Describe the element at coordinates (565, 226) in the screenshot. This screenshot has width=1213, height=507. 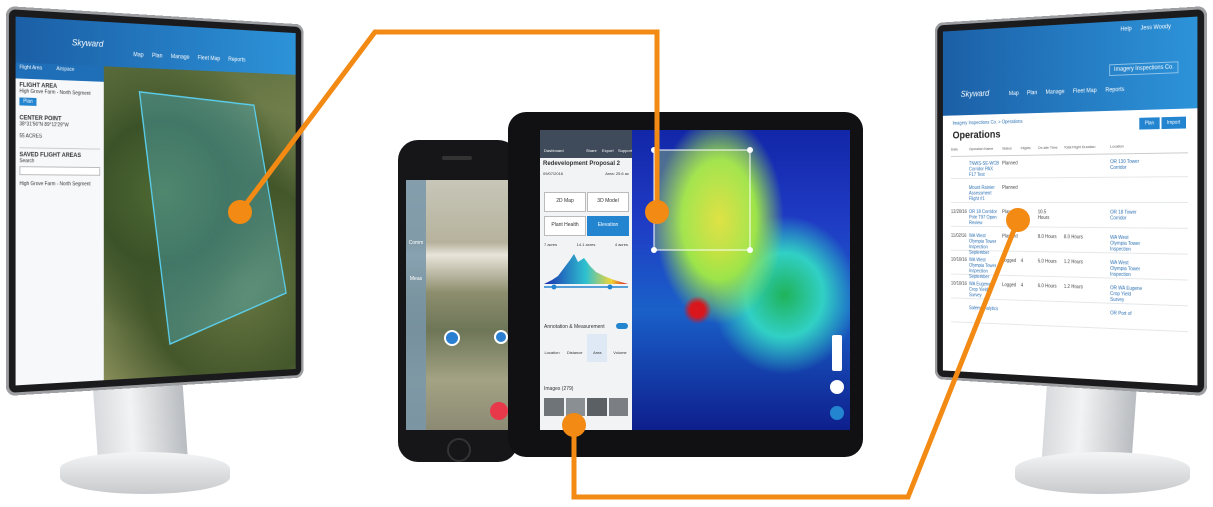
I see `layer-plant-health: Plant Health` at that location.